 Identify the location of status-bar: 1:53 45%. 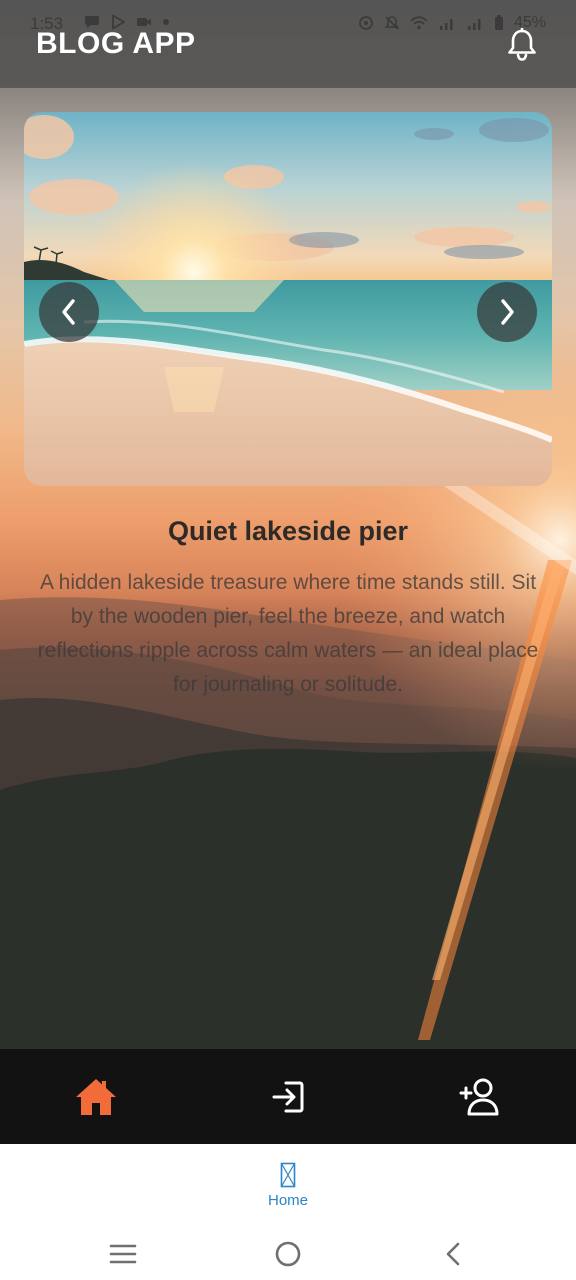
(288, 22).